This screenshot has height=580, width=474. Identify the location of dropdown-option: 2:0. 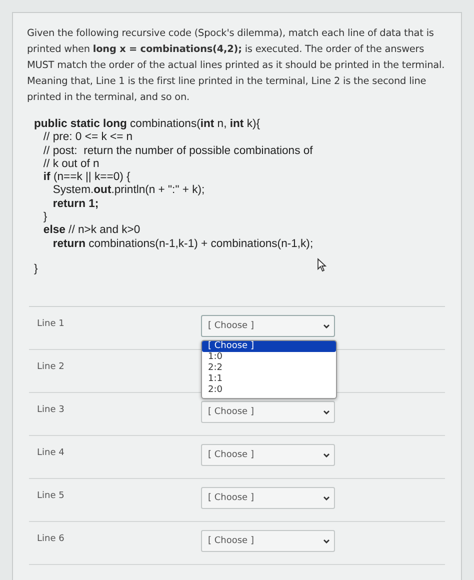
(269, 390).